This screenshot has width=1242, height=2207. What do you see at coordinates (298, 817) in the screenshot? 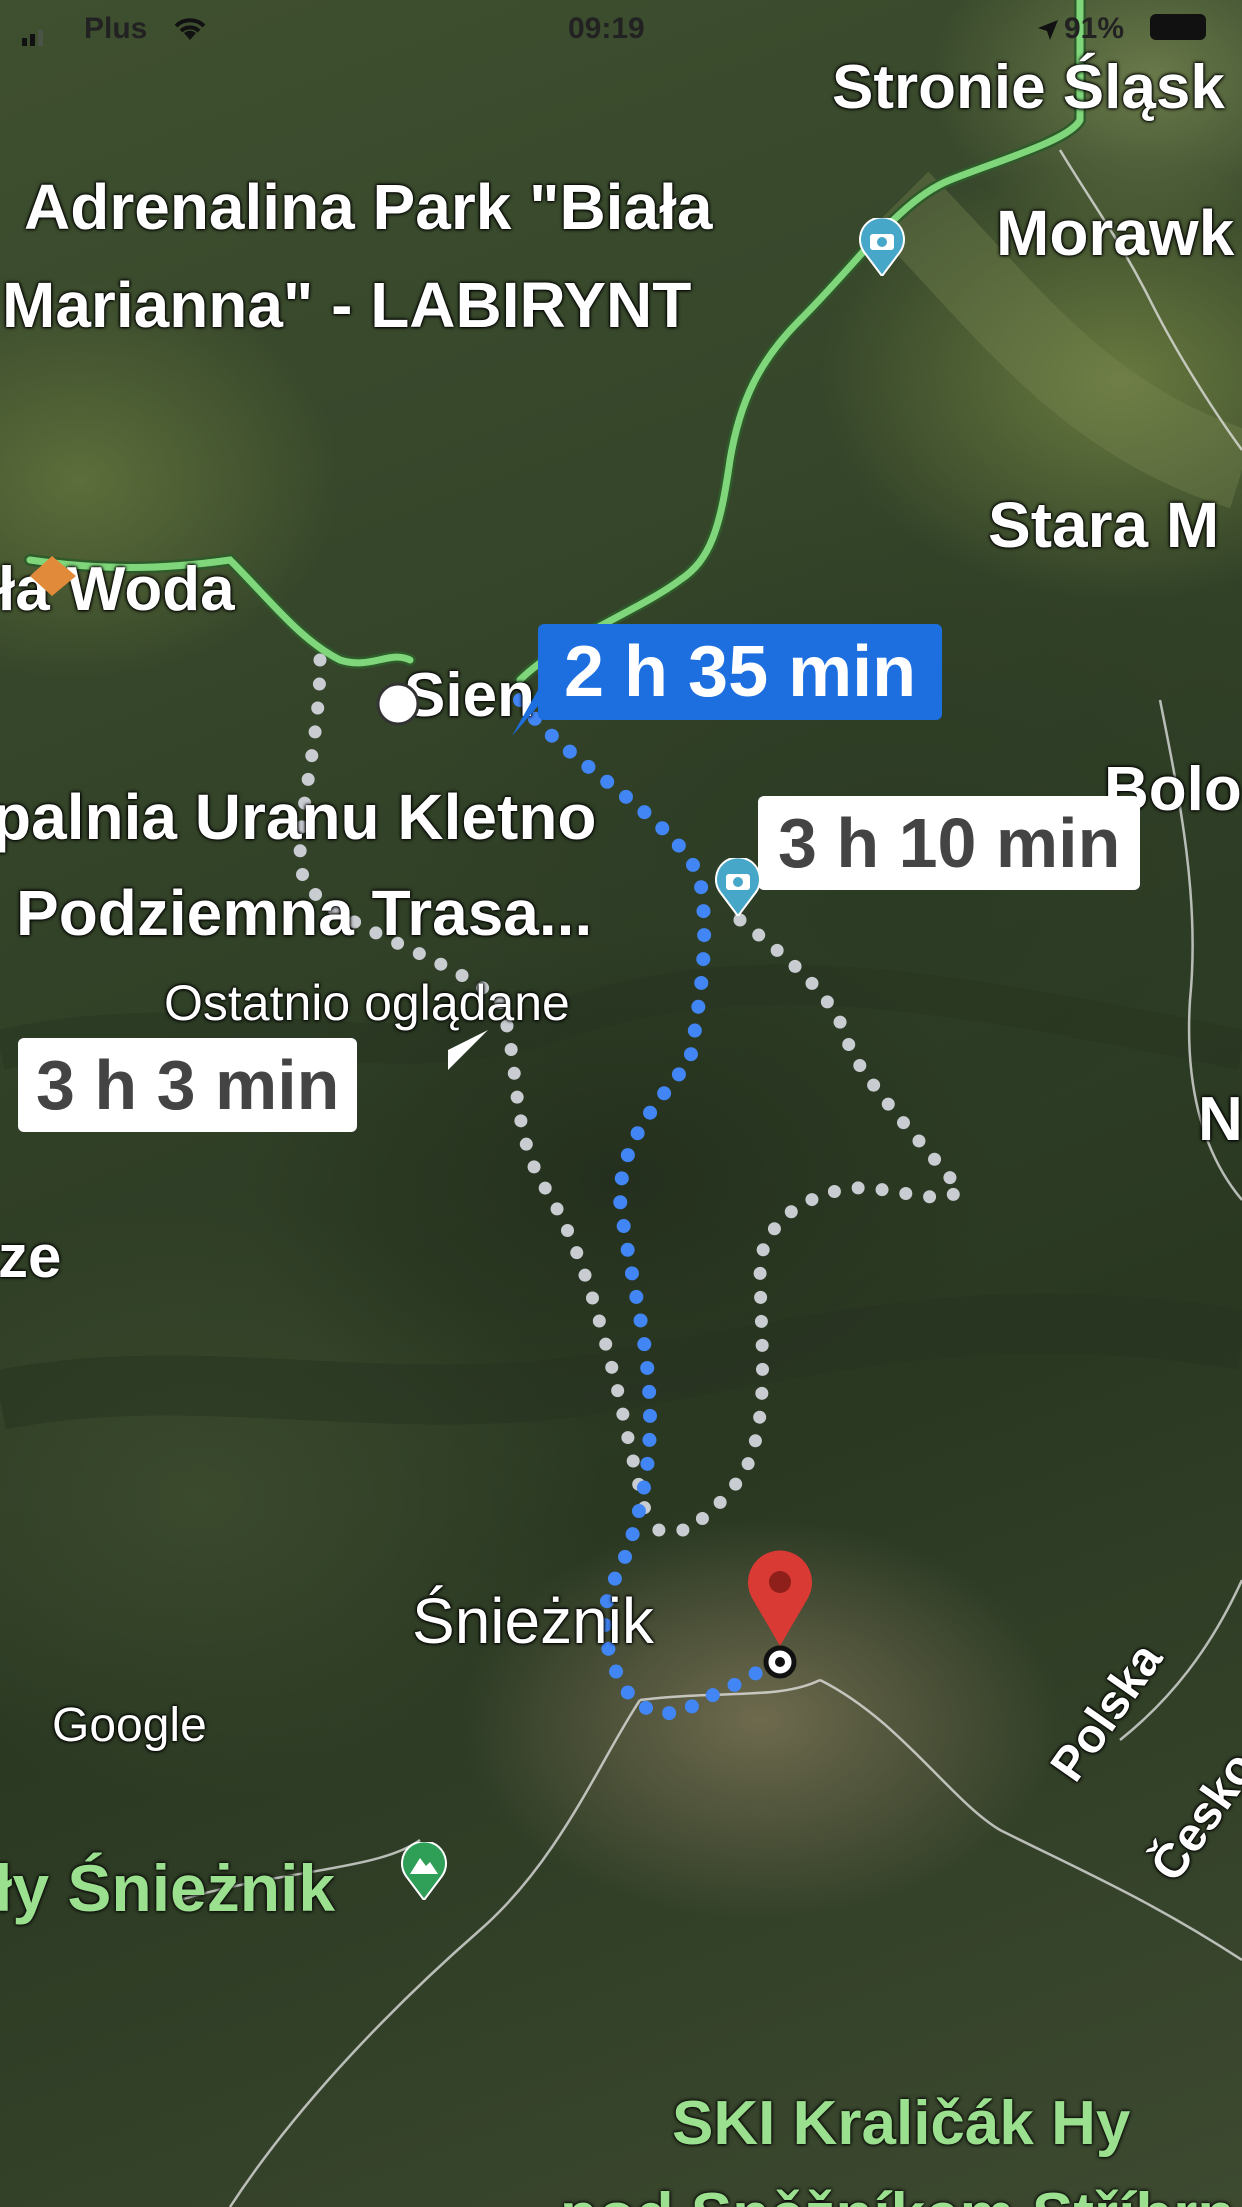
I see `place-kopalnia-line1: palnia Uranu Kletno` at bounding box center [298, 817].